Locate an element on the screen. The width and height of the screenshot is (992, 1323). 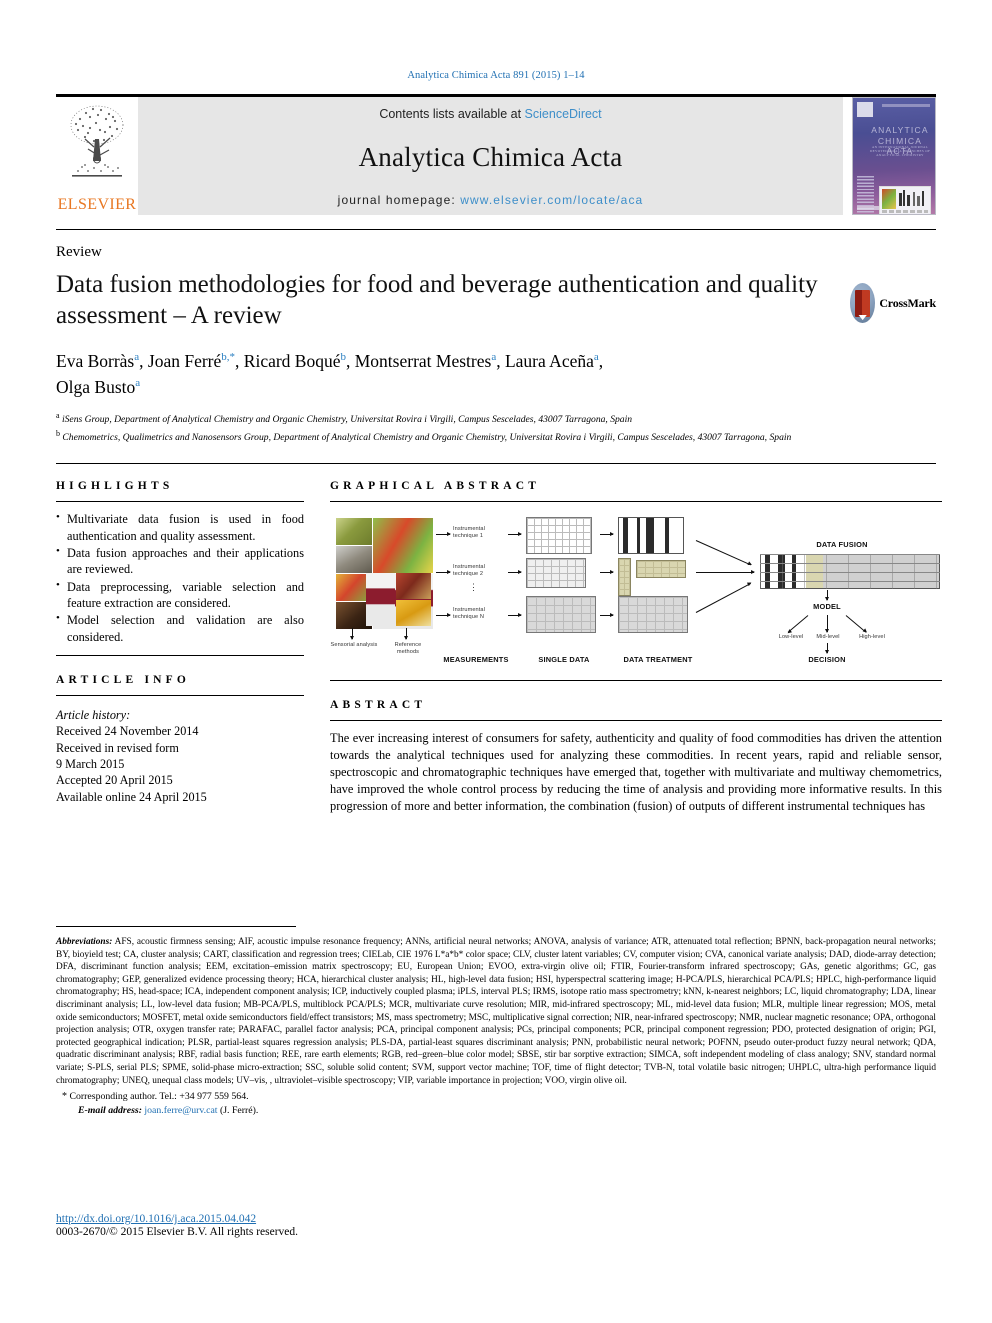
email-link: joan.ferre@urv.cat is located at coordinates (180, 1110).